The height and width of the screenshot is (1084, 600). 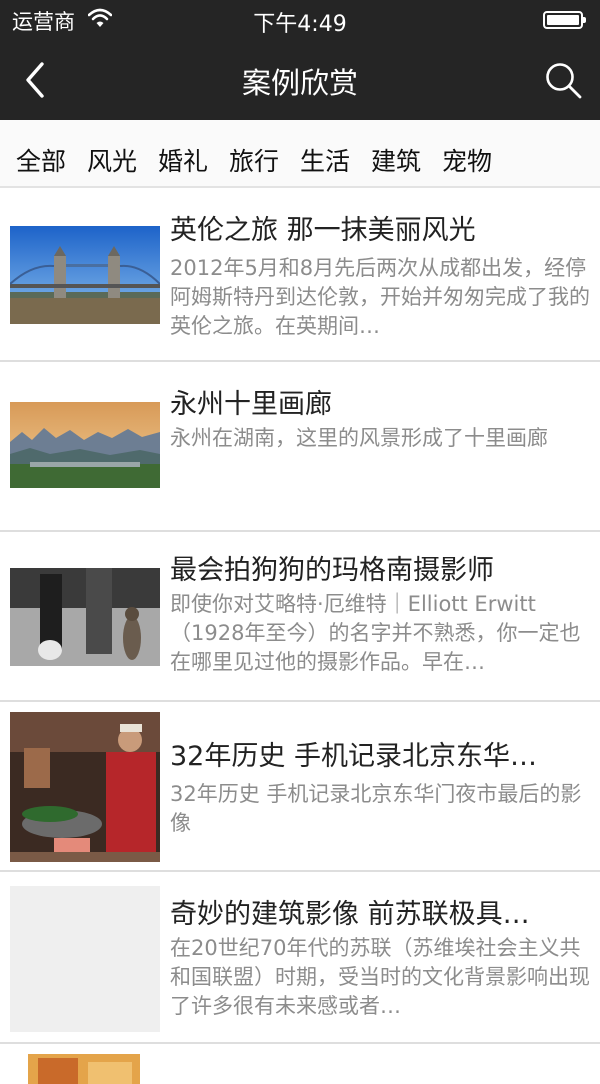 I want to click on page-title: 案例欣赏, so click(x=299, y=83).